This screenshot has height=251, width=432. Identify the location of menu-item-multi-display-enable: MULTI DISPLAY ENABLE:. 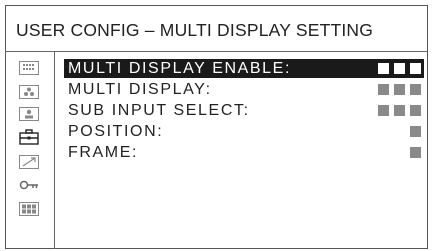
(244, 68).